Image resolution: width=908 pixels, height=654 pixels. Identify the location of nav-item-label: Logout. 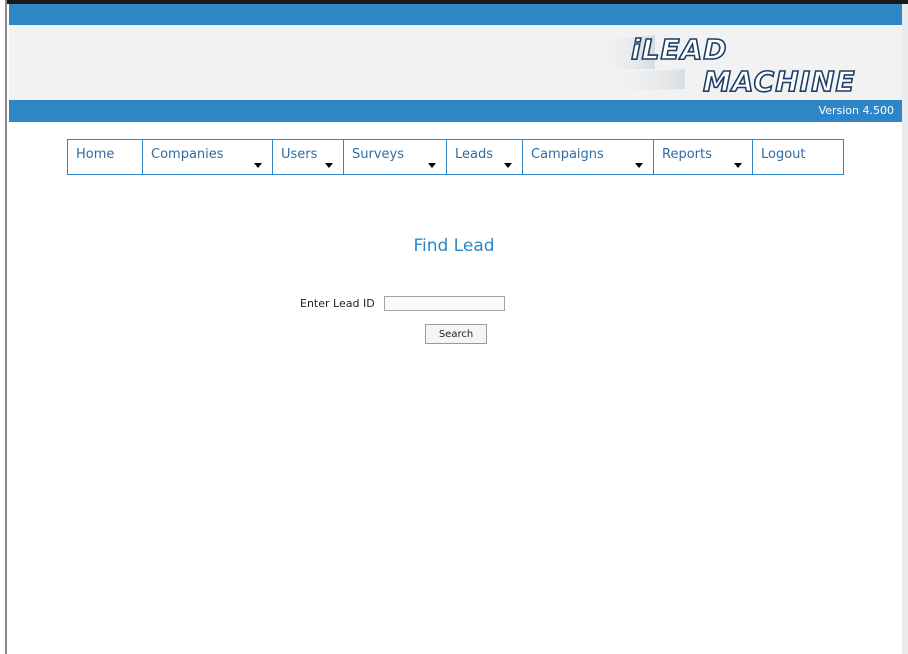
(783, 154).